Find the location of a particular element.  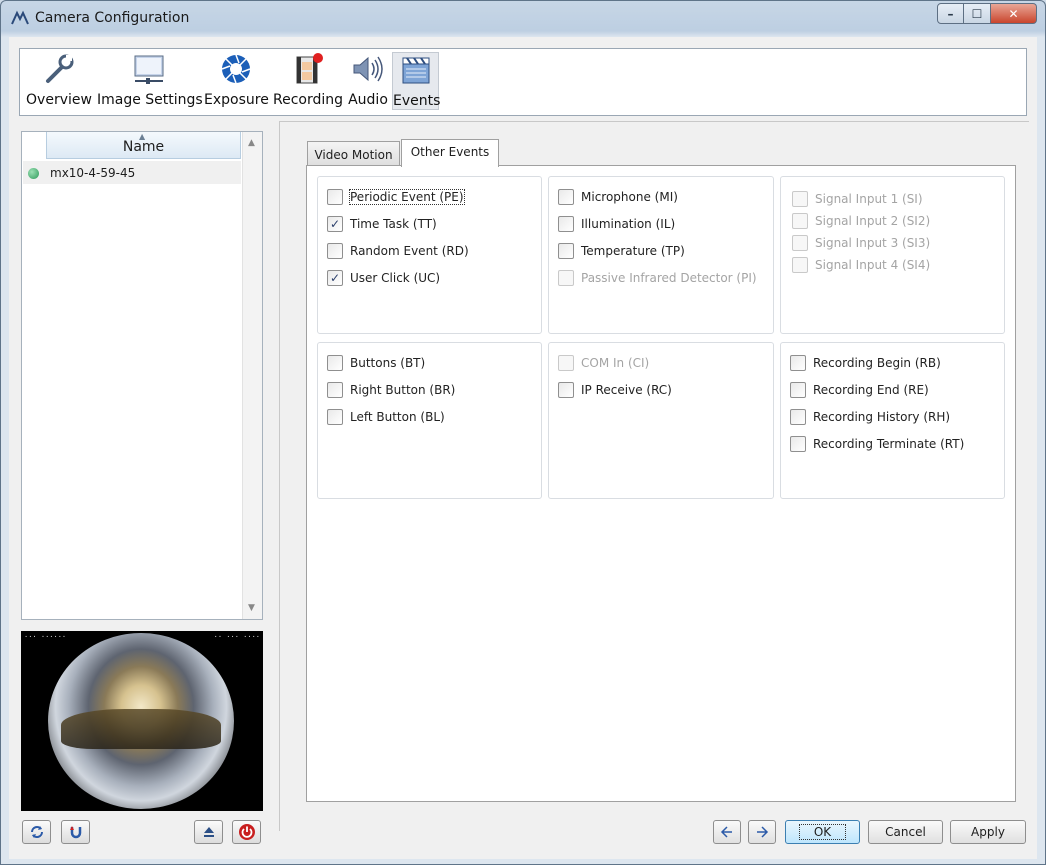

checkbox-signal-input-4: Signal Input 4 (SI4) is located at coordinates (861, 265).